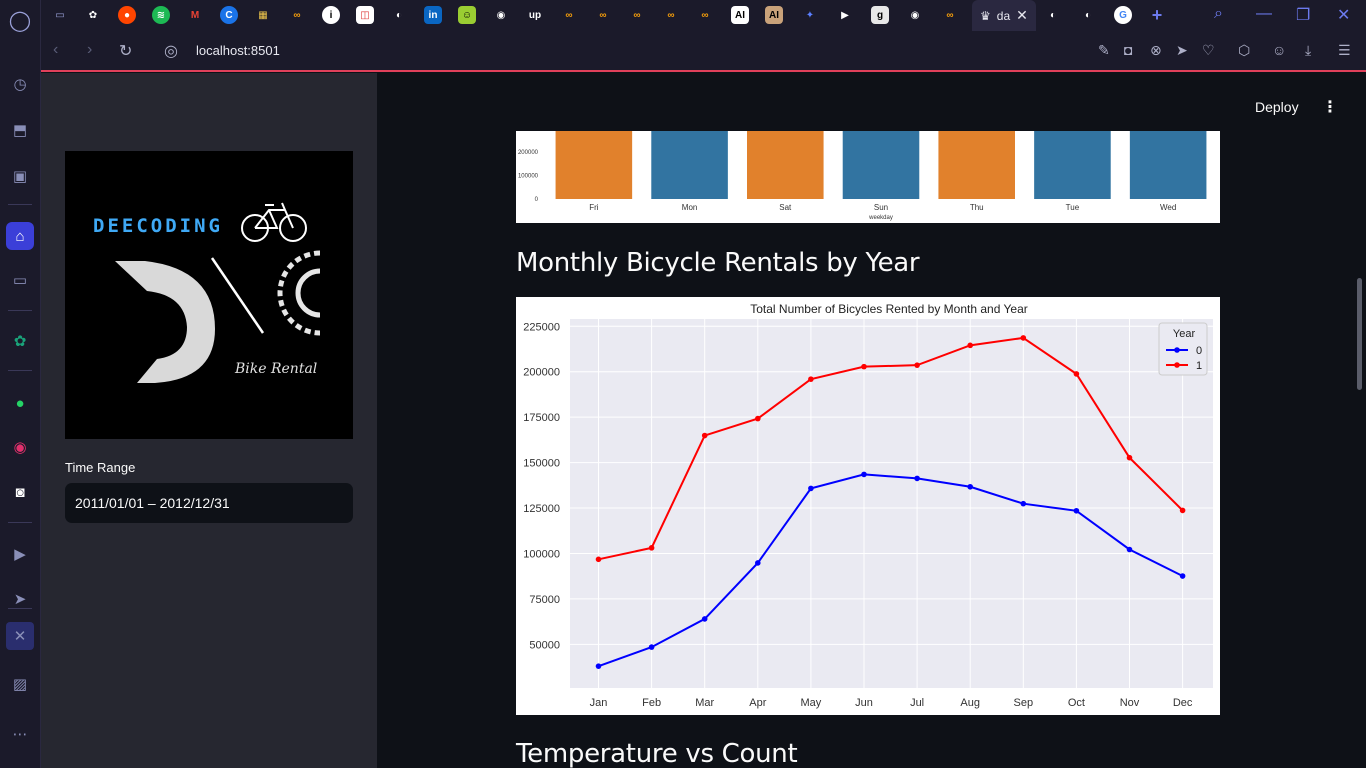  I want to click on terminal-icon: ▶, so click(845, 15).